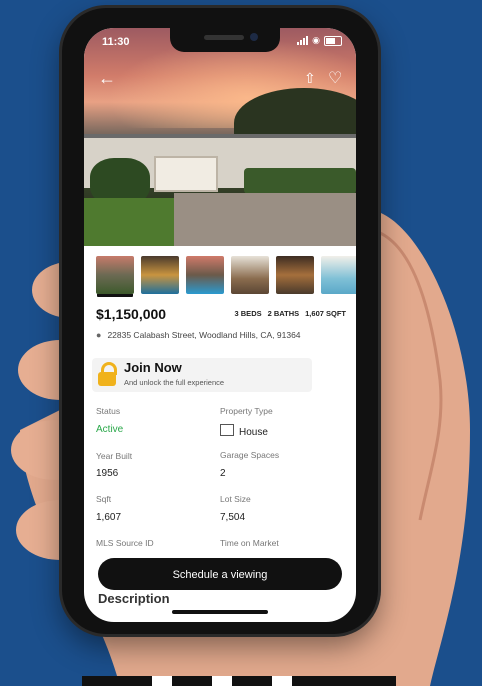 Image resolution: width=482 pixels, height=686 pixels. I want to click on location-pin-icon: ●, so click(99, 335).